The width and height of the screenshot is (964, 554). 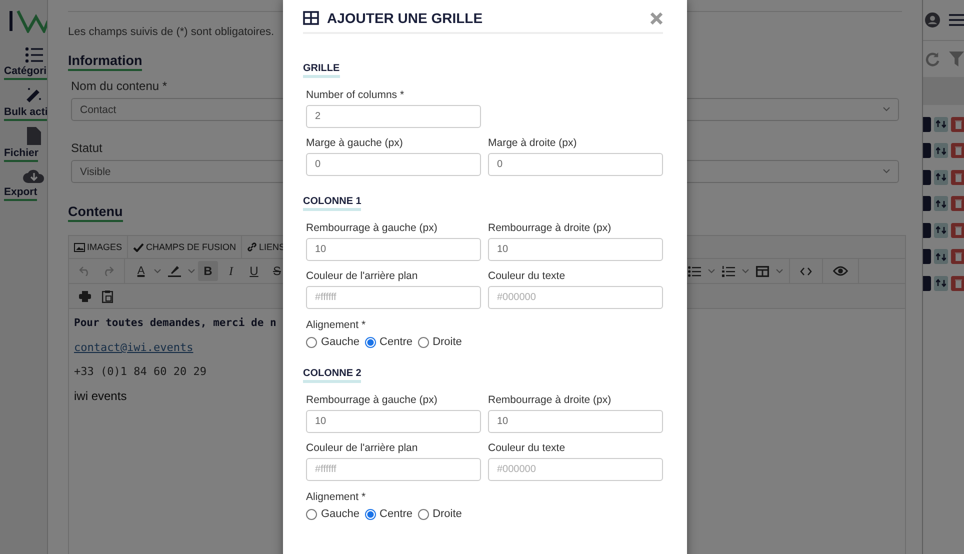 I want to click on section-heading: GRILLE, so click(x=321, y=70).